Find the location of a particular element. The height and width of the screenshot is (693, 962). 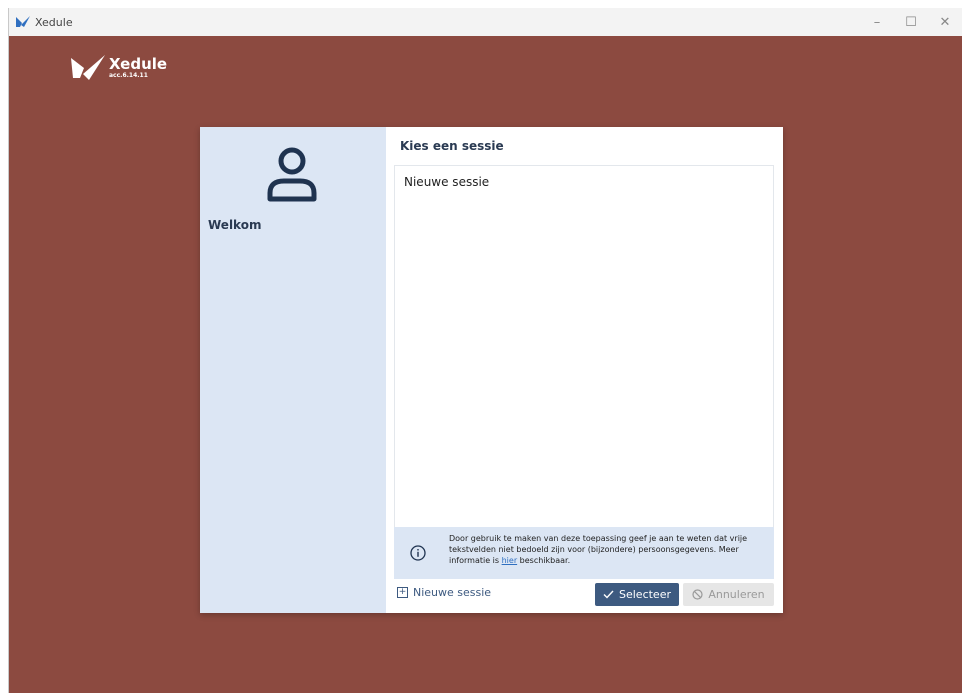

cancel-button: Annuleren is located at coordinates (728, 594).